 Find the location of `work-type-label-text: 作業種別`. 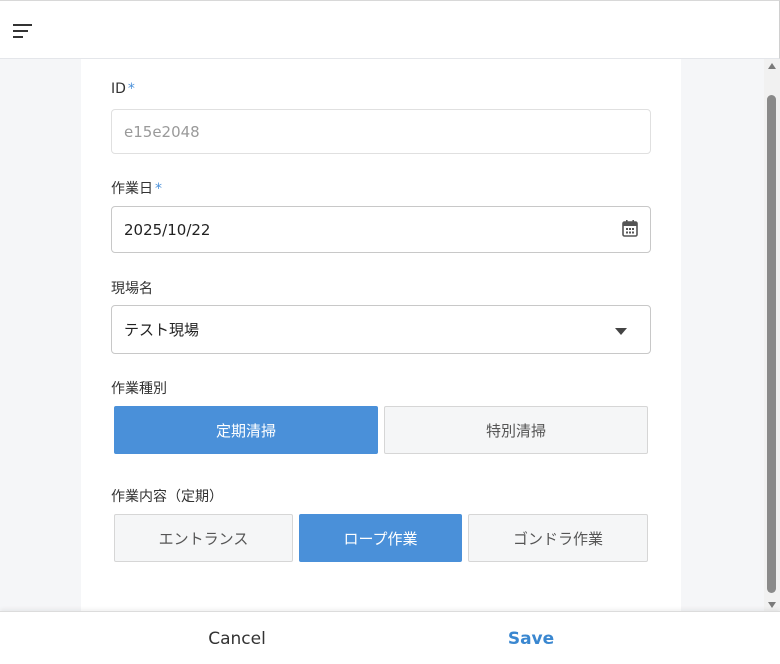

work-type-label-text: 作業種別 is located at coordinates (139, 389).